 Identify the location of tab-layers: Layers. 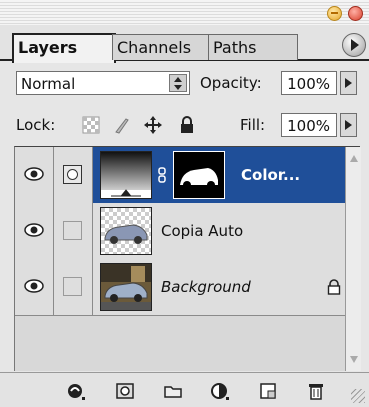
(64, 48).